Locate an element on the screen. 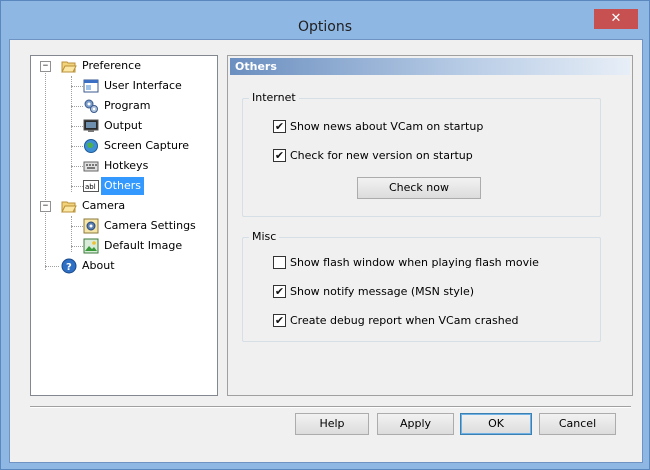 This screenshot has width=650, height=470. notify-option: ✔ Show notify message (MSN style) is located at coordinates (373, 292).